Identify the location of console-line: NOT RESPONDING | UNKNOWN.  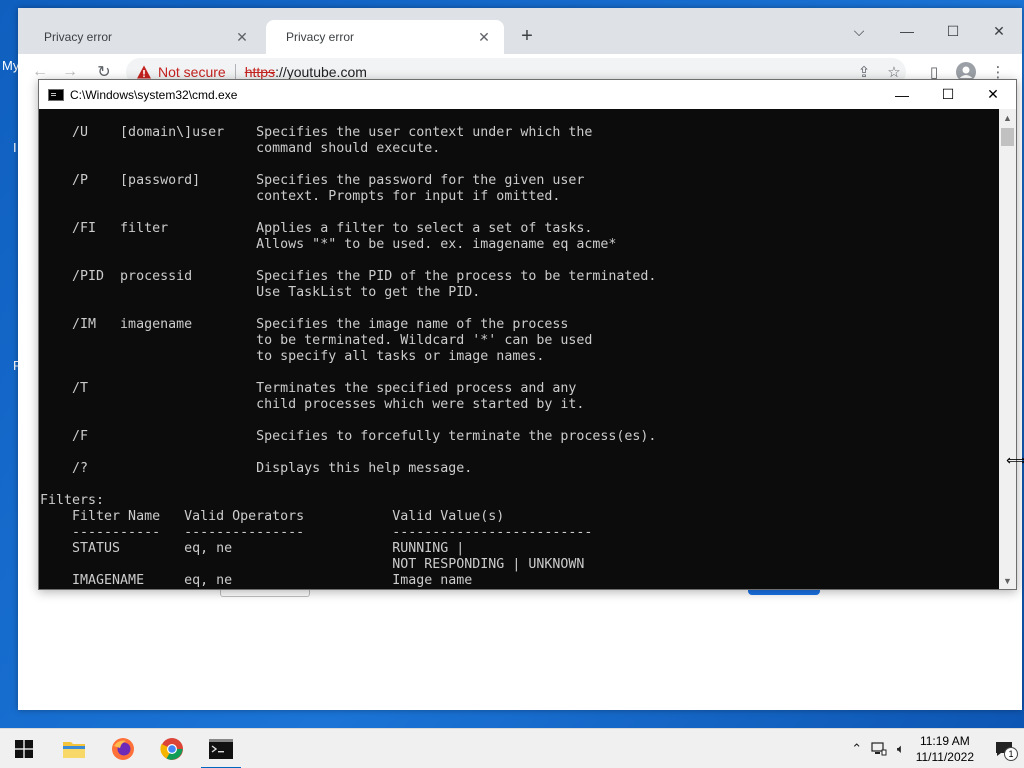
(312, 564).